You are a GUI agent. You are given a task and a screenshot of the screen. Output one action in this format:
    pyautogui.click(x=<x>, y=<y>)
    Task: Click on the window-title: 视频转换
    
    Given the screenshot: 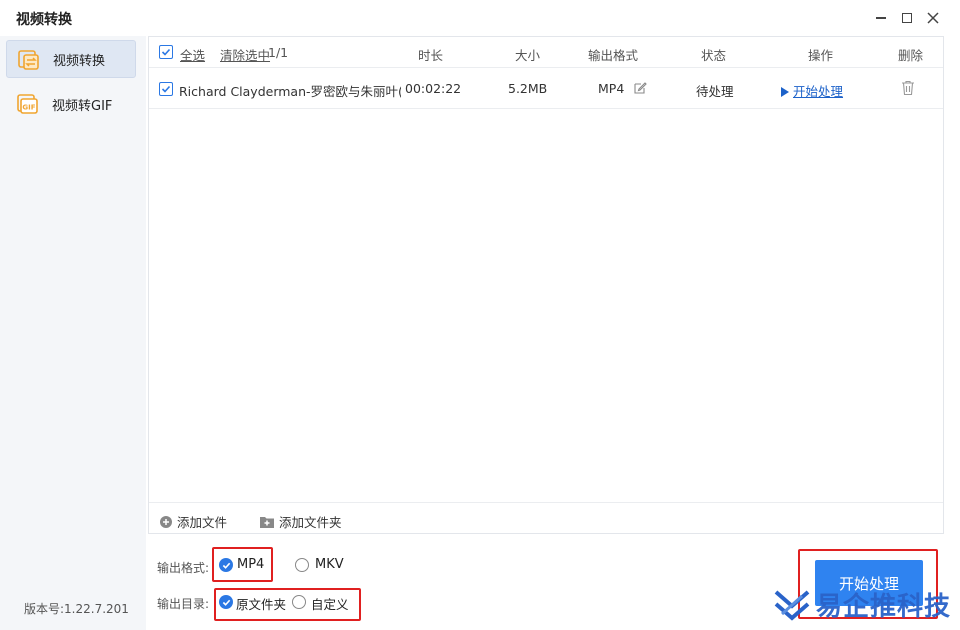 What is the action you would take?
    pyautogui.click(x=44, y=20)
    